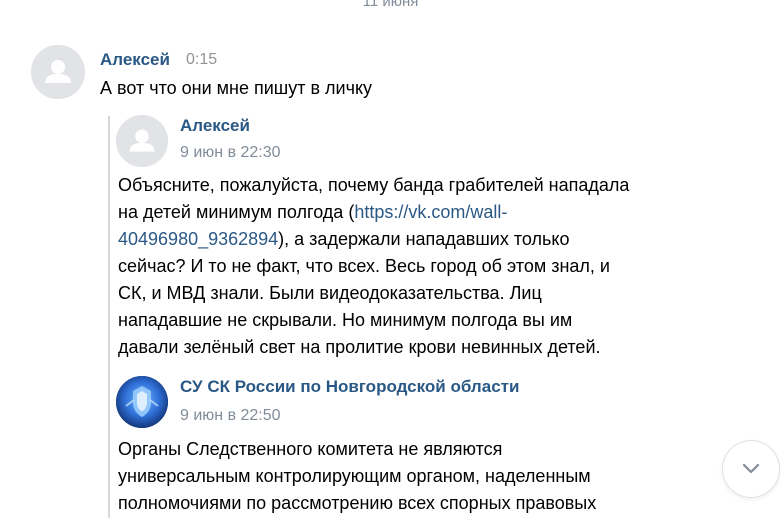  Describe the element at coordinates (230, 416) in the screenshot. I see `forwarded-date: 9 июн в 22:50` at that location.